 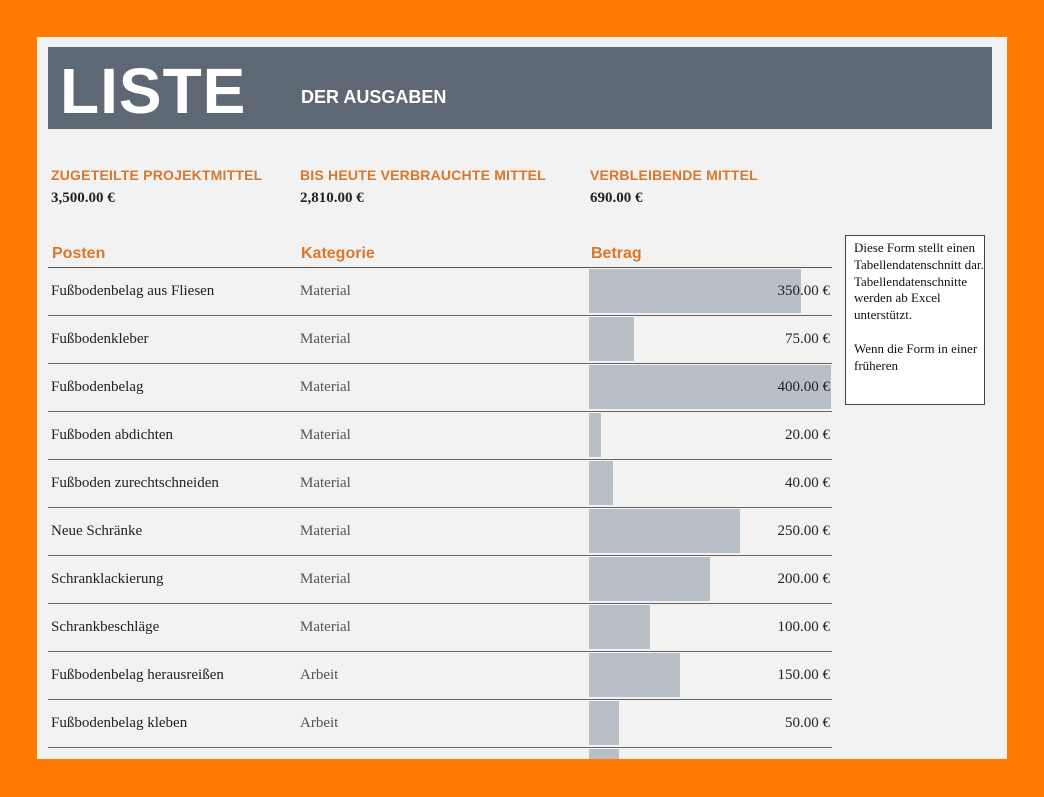 What do you see at coordinates (135, 483) in the screenshot?
I see `cell-posten: Fußboden zurechtschneiden` at bounding box center [135, 483].